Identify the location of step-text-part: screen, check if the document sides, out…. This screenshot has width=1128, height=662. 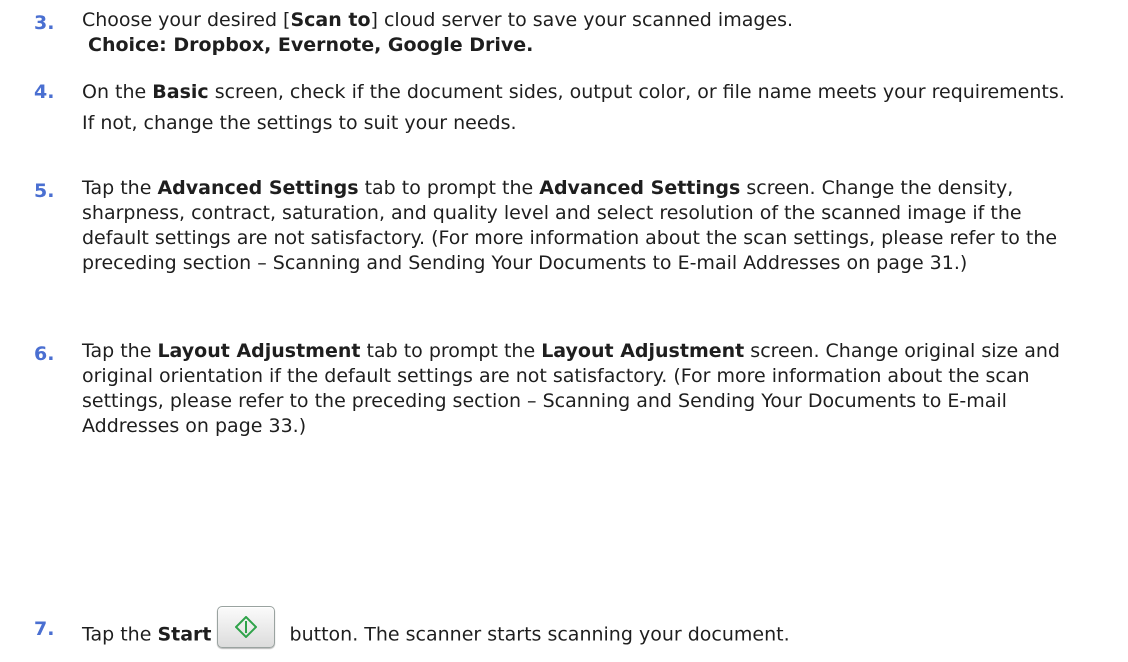
(573, 107).